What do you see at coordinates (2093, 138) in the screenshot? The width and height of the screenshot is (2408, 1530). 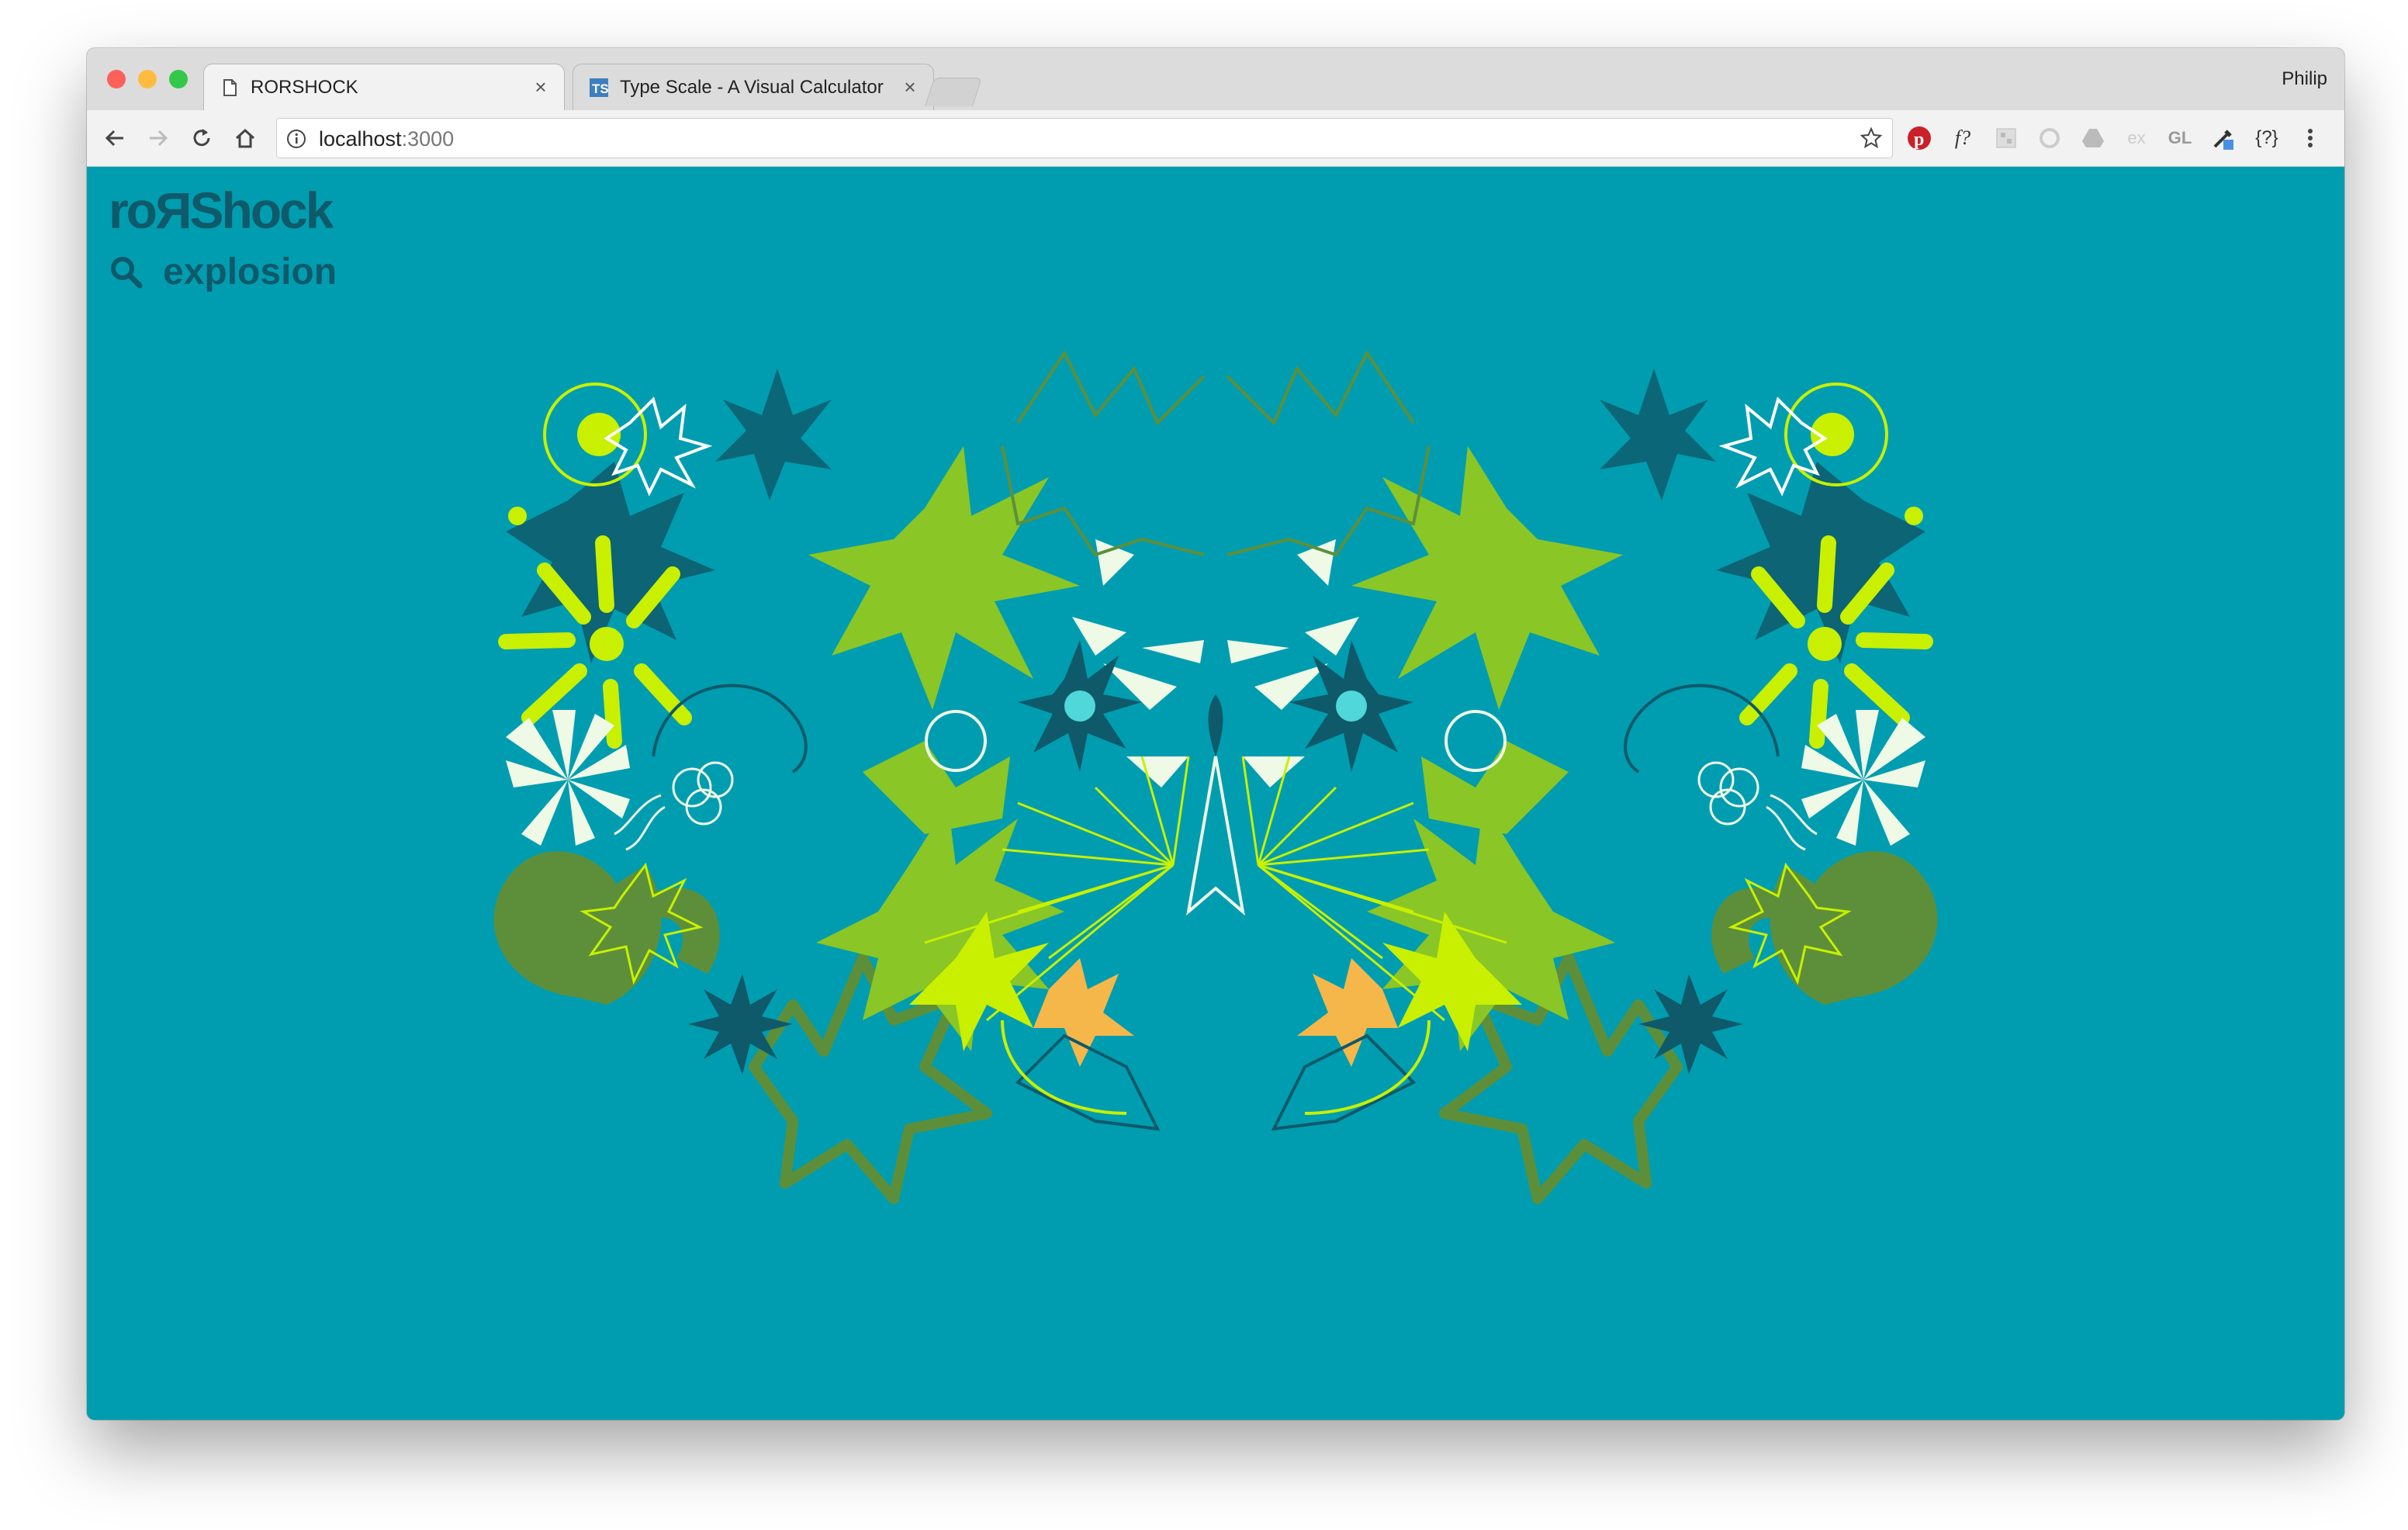 I see `drive-icon` at bounding box center [2093, 138].